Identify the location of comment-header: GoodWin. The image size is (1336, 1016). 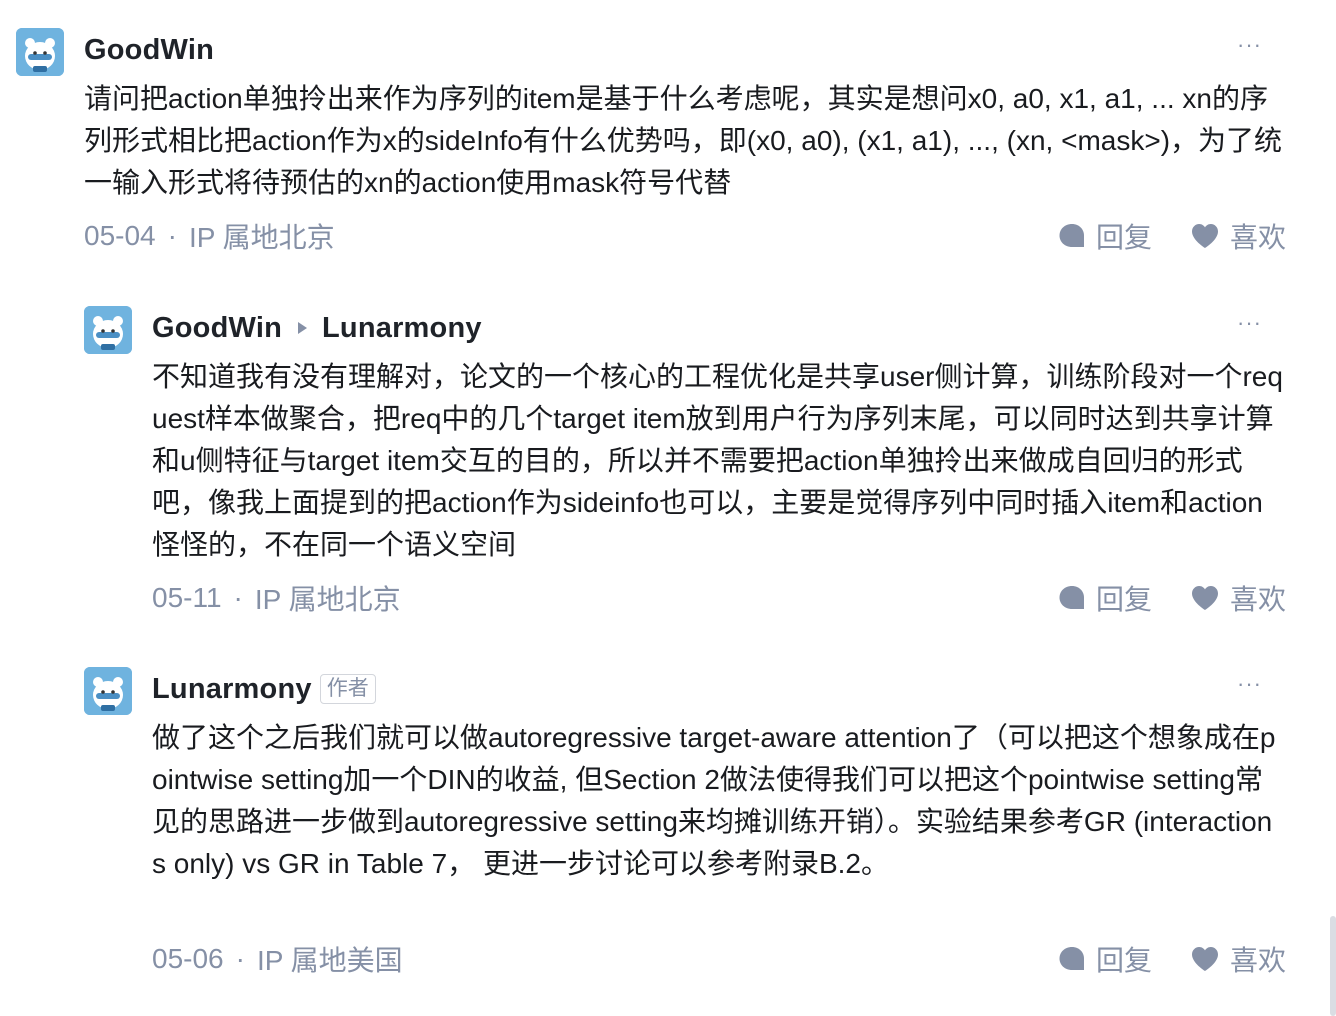
(685, 50).